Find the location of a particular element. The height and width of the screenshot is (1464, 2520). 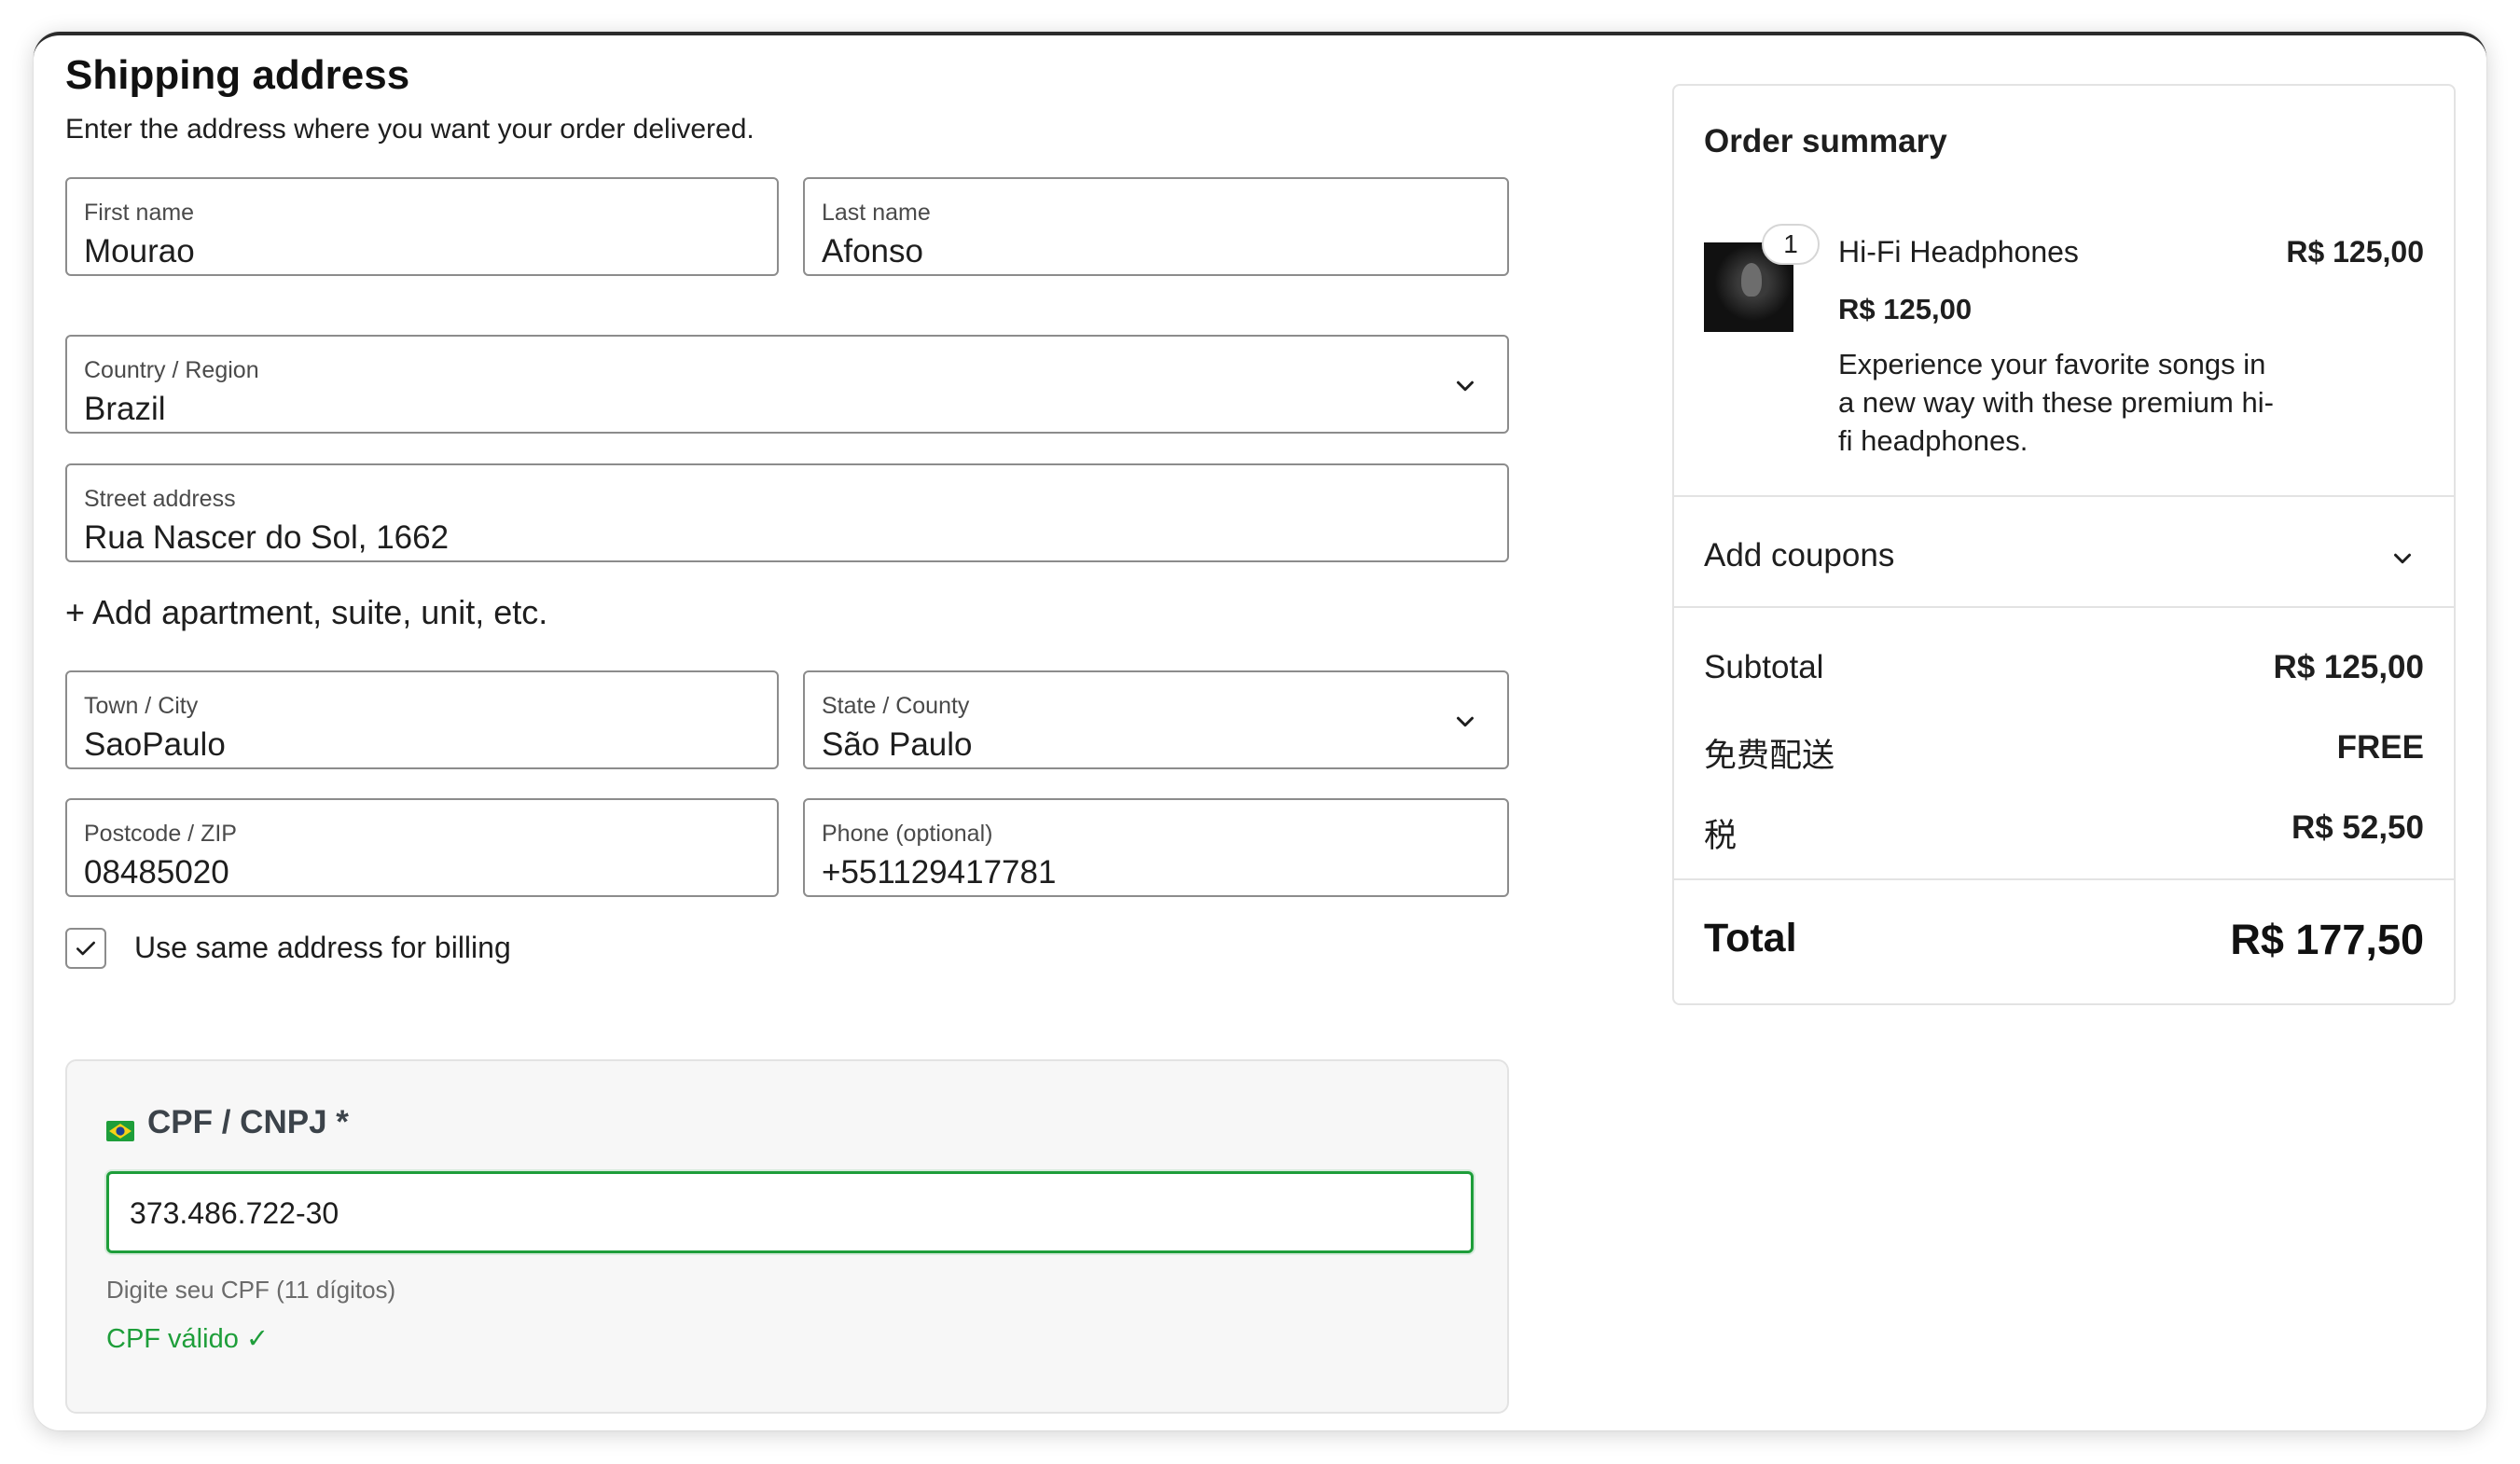

postcode-field: Postcode / ZIP 08485020 is located at coordinates (422, 847).